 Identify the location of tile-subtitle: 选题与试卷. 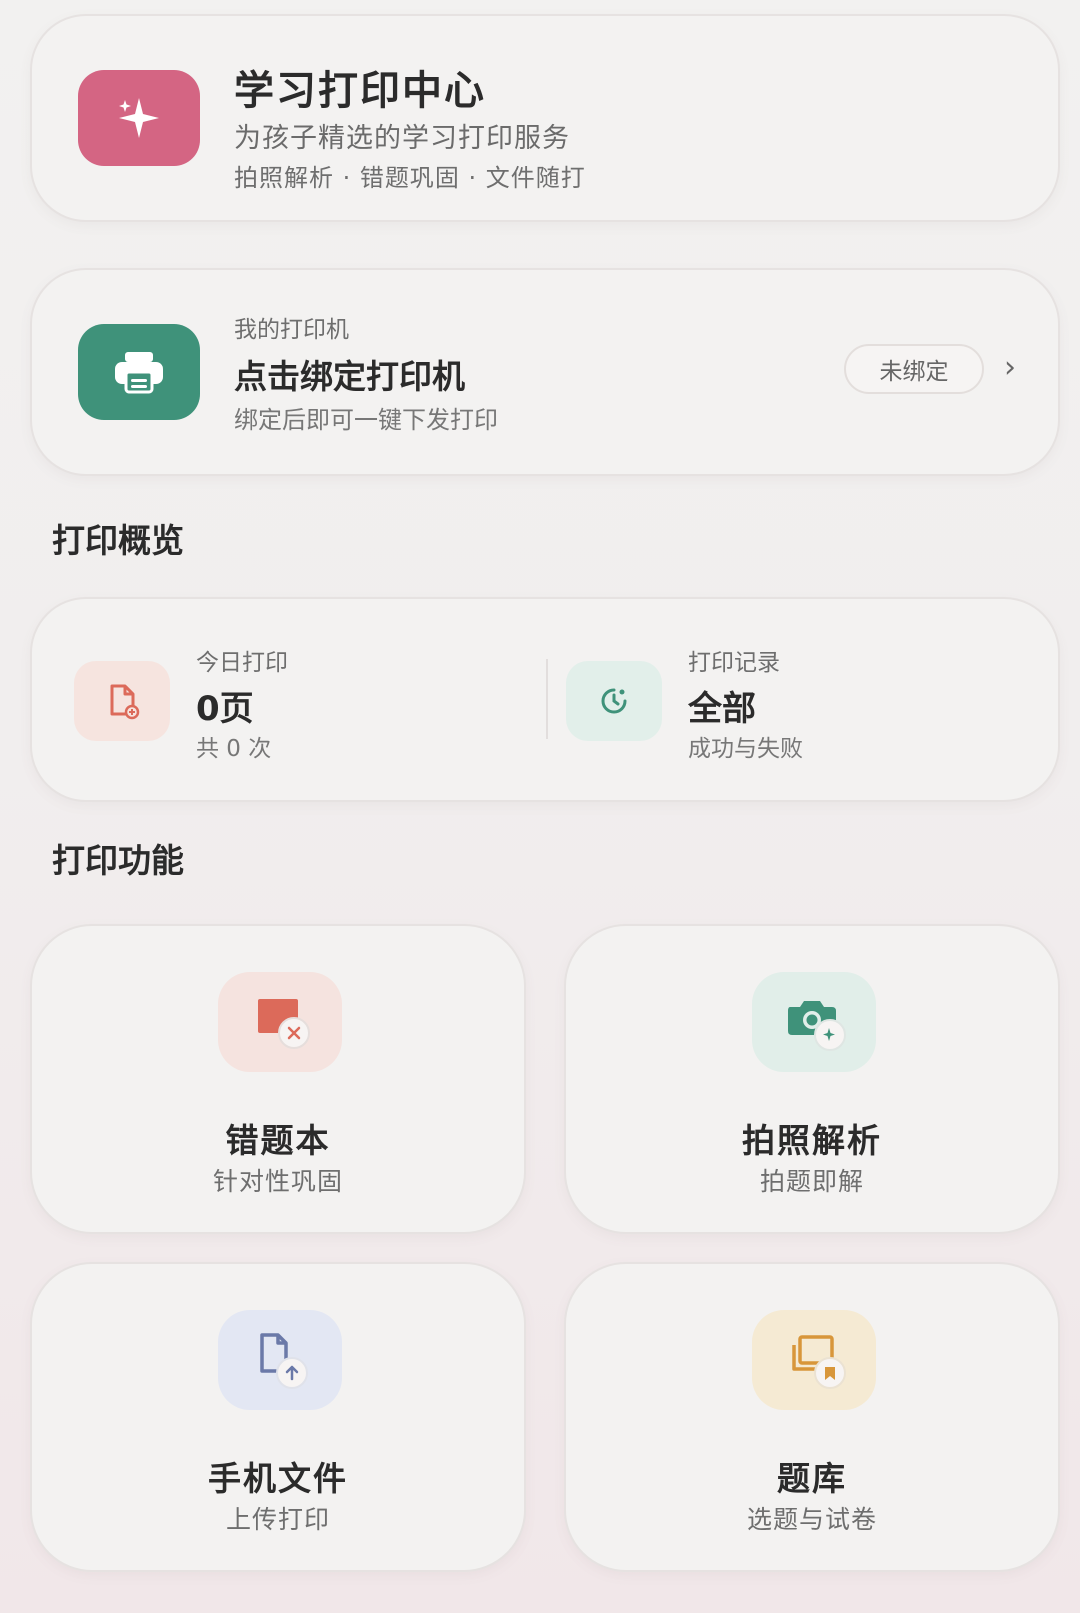
(811, 1519).